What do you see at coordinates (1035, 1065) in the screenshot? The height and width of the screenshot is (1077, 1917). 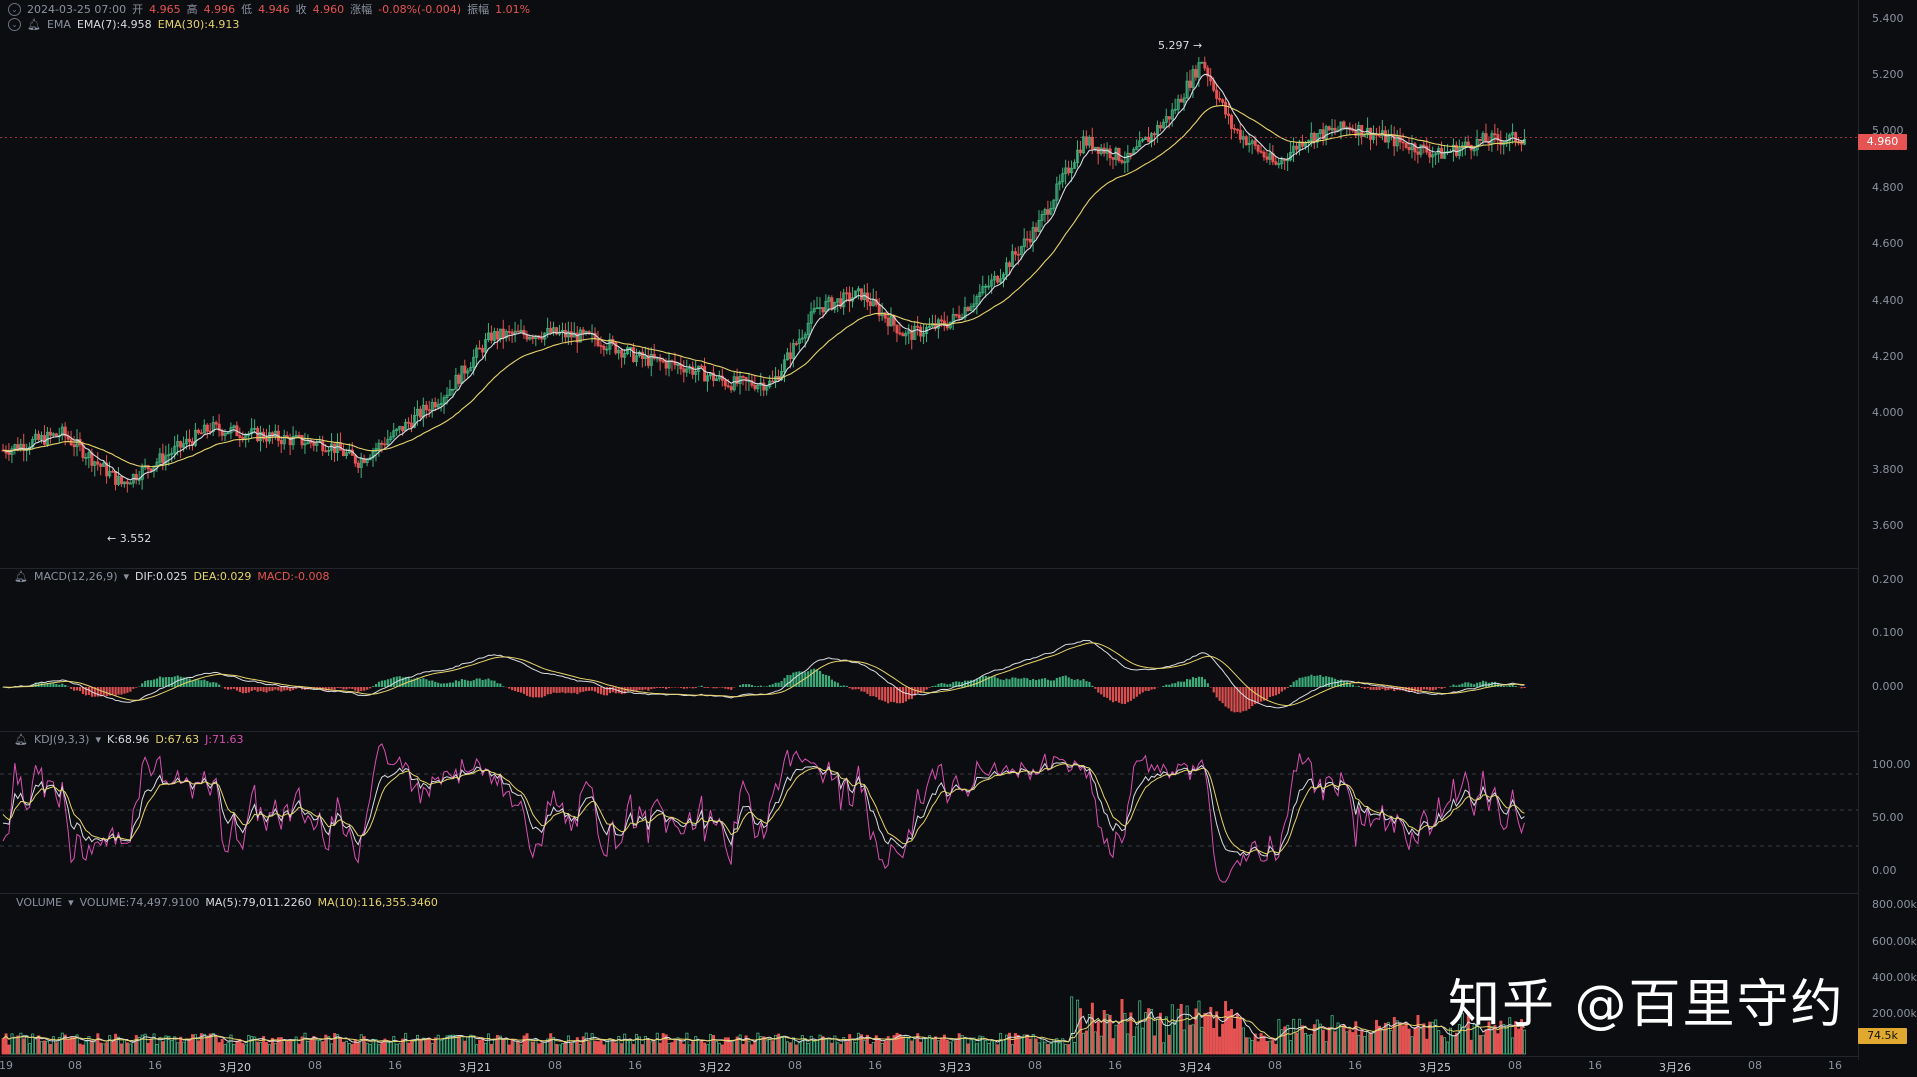 I see `time-tick: 08` at bounding box center [1035, 1065].